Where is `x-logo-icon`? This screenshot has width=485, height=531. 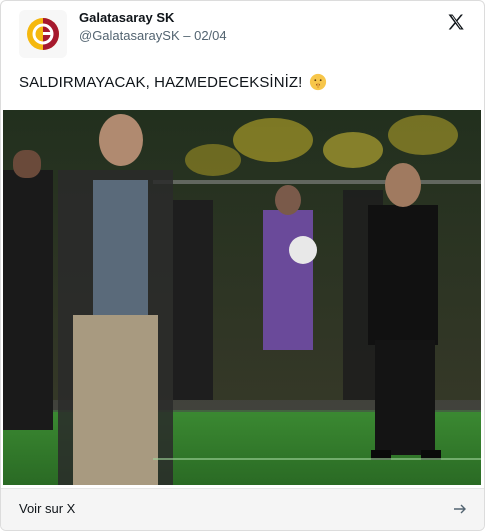 x-logo-icon is located at coordinates (456, 22).